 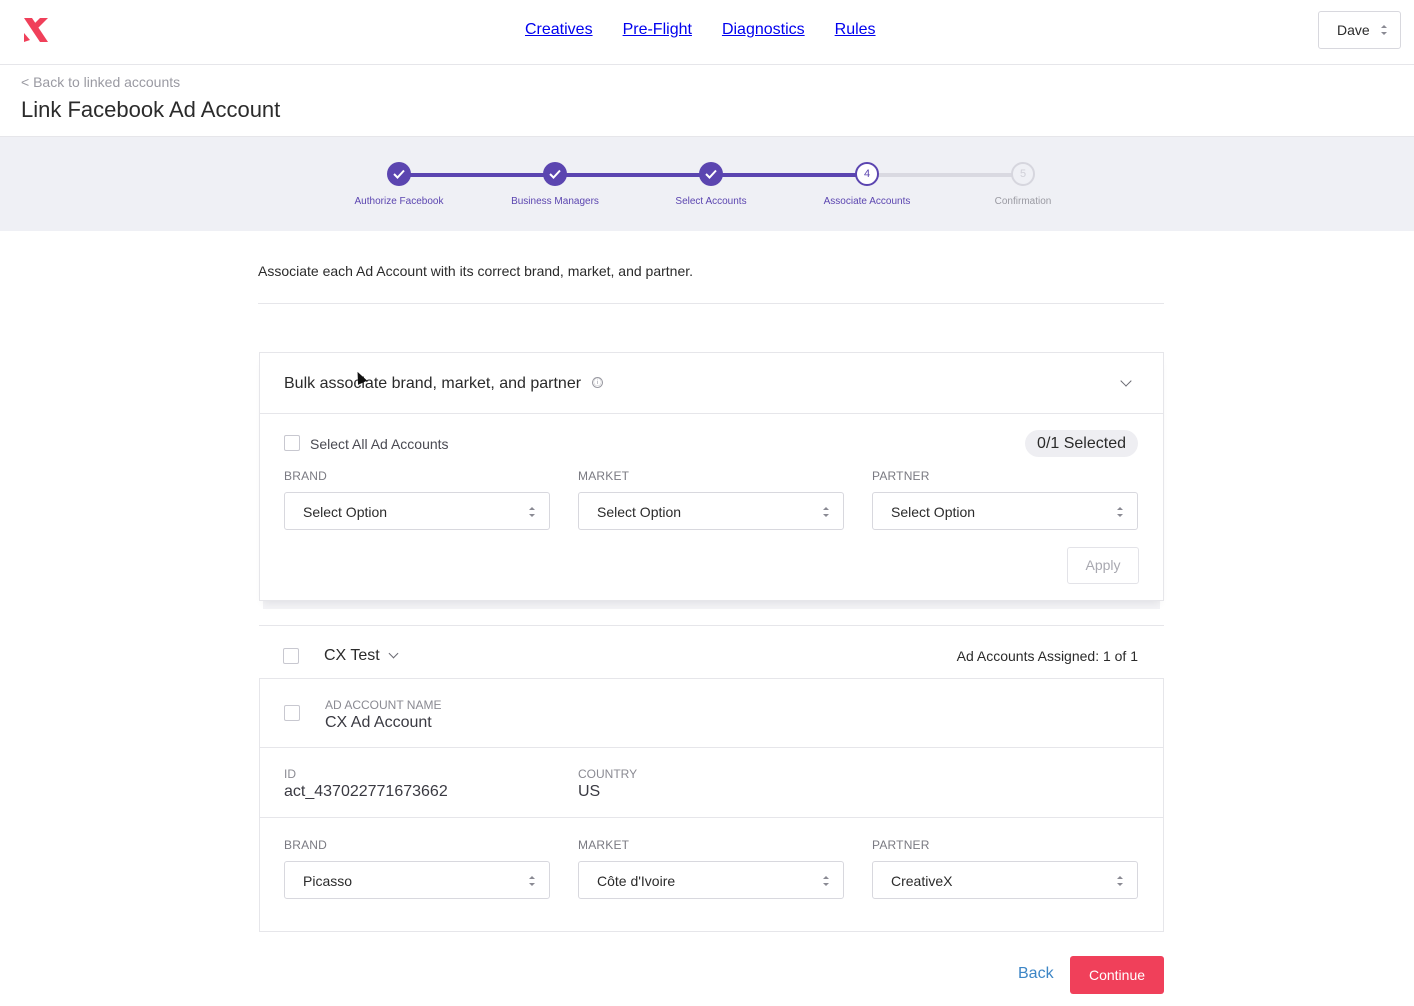 I want to click on user-menu-select: Dave, so click(x=1359, y=30).